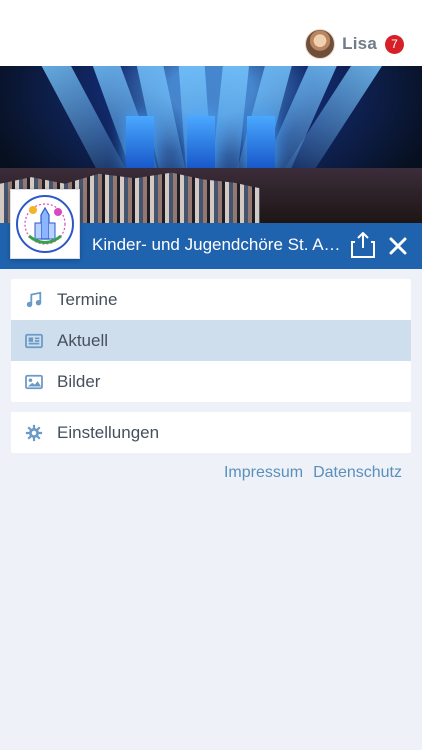 This screenshot has width=422, height=750. What do you see at coordinates (394, 44) in the screenshot?
I see `notification-badge: 7` at bounding box center [394, 44].